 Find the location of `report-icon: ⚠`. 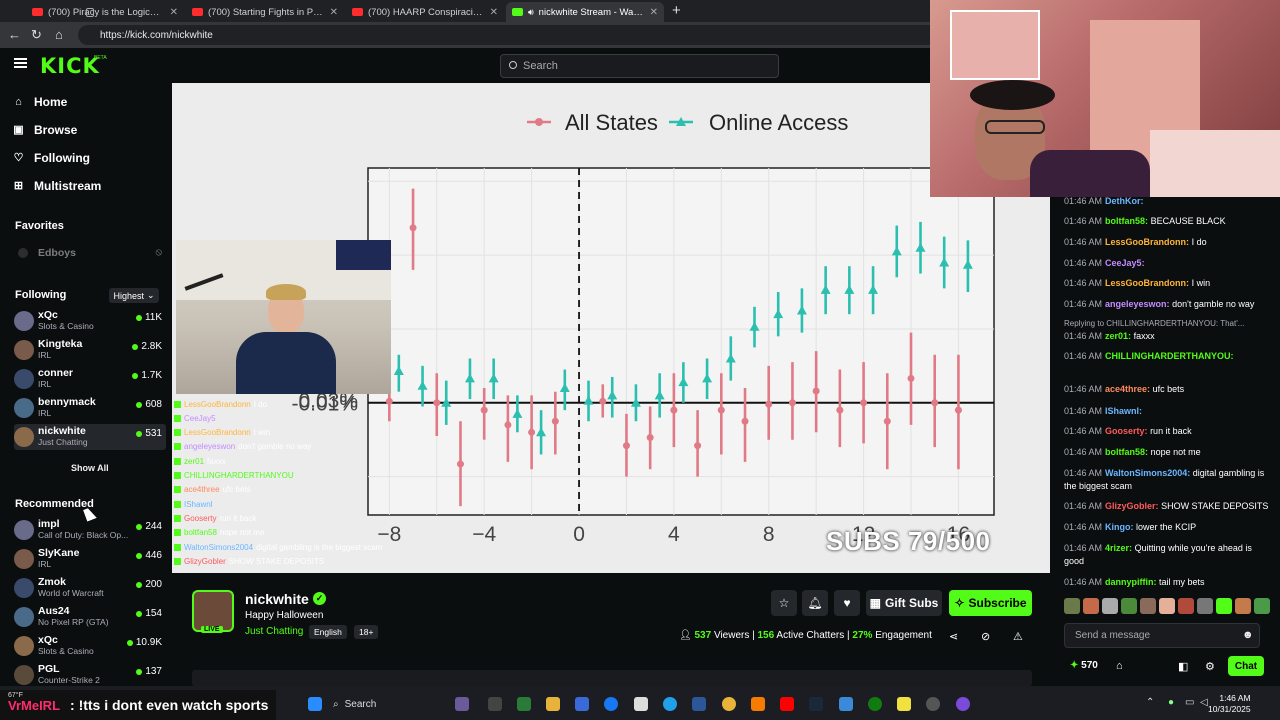

report-icon: ⚠ is located at coordinates (1018, 636).